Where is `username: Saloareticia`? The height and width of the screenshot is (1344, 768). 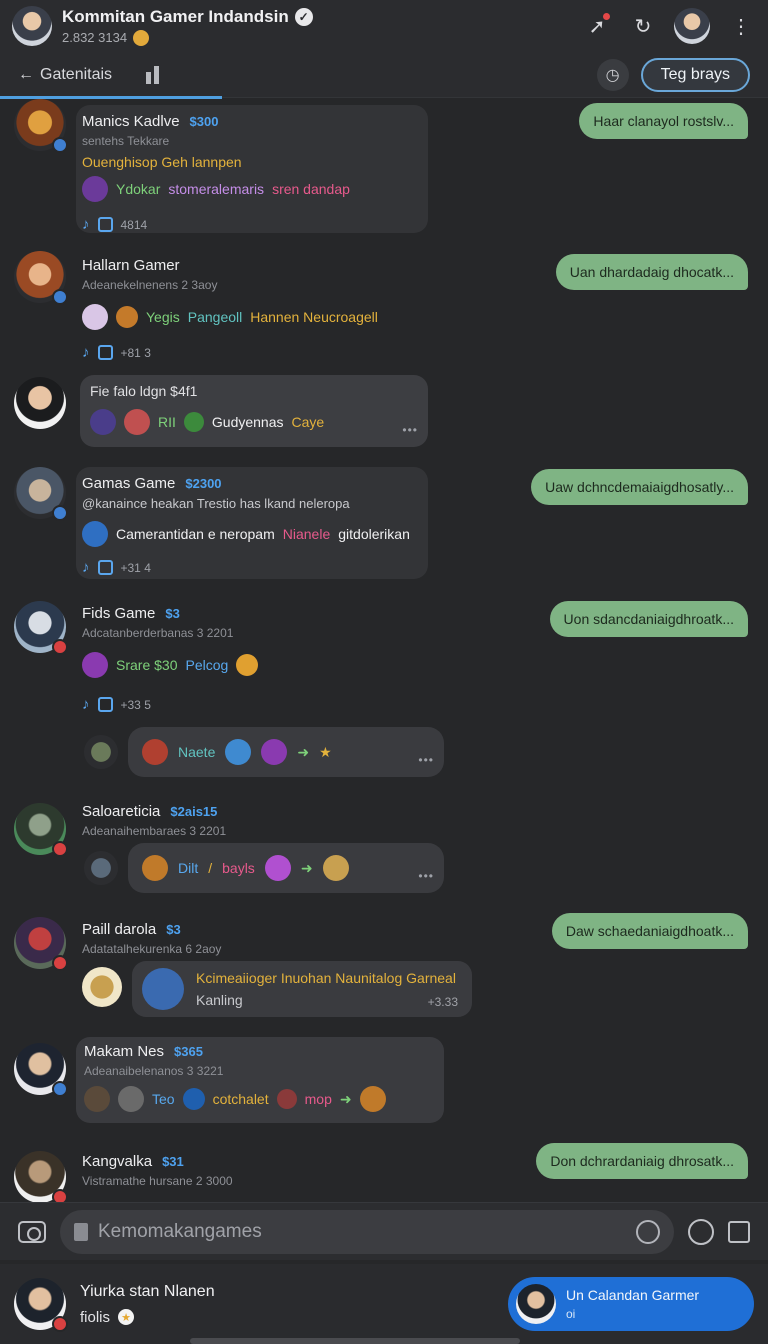
username: Saloareticia is located at coordinates (121, 811).